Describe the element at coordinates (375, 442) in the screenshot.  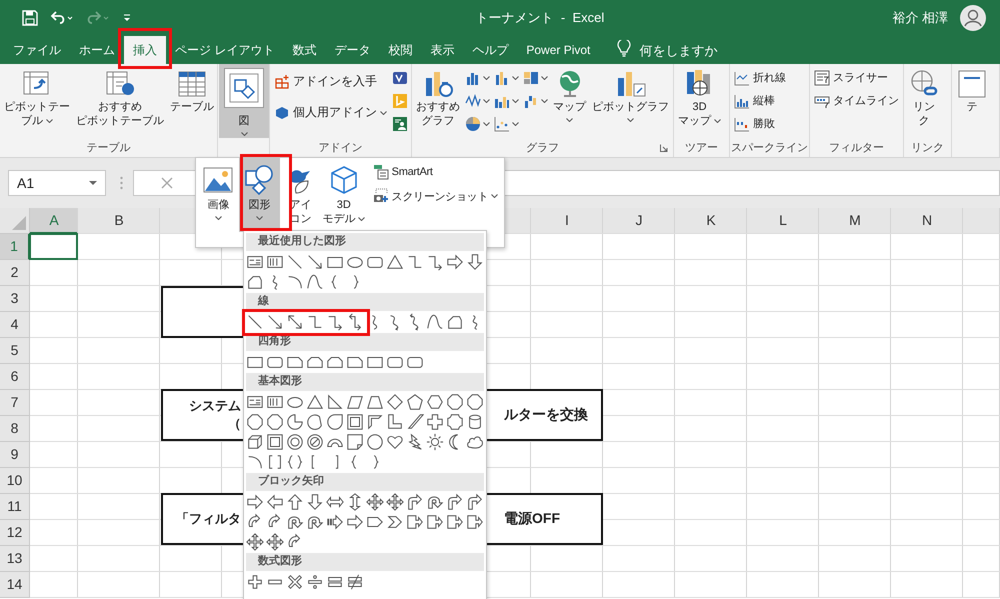
I see `circle-icon` at that location.